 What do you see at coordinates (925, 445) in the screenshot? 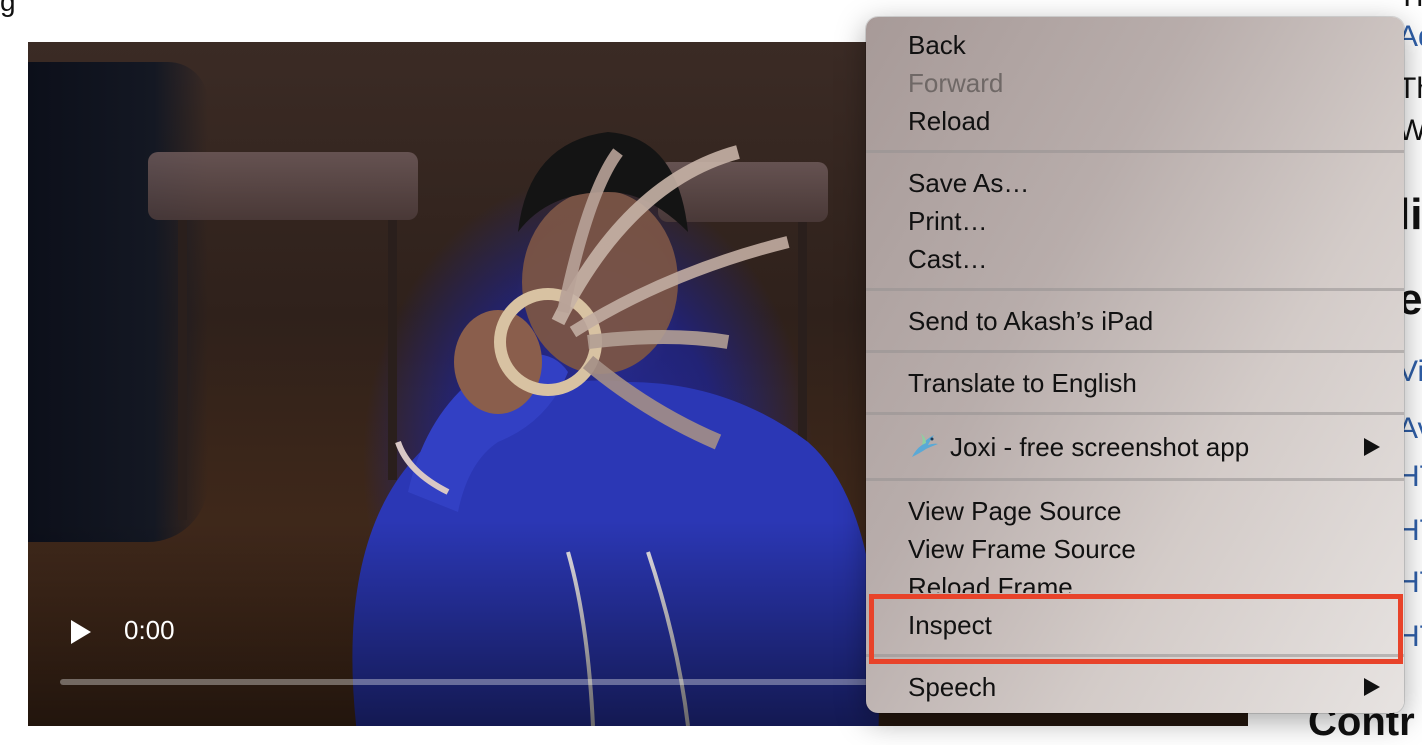
I see `hummingbird-icon` at bounding box center [925, 445].